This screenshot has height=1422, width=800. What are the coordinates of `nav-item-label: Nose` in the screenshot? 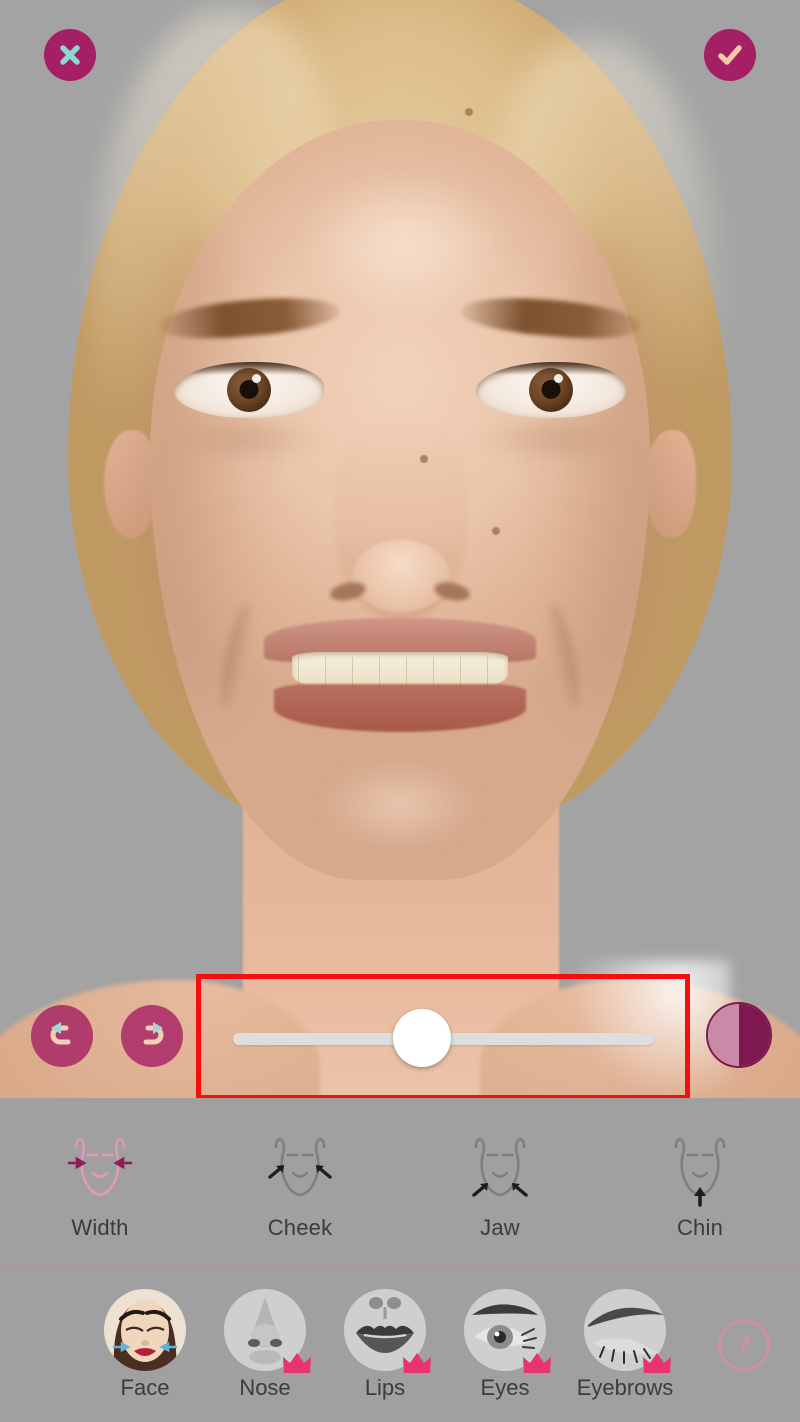 It's located at (265, 1387).